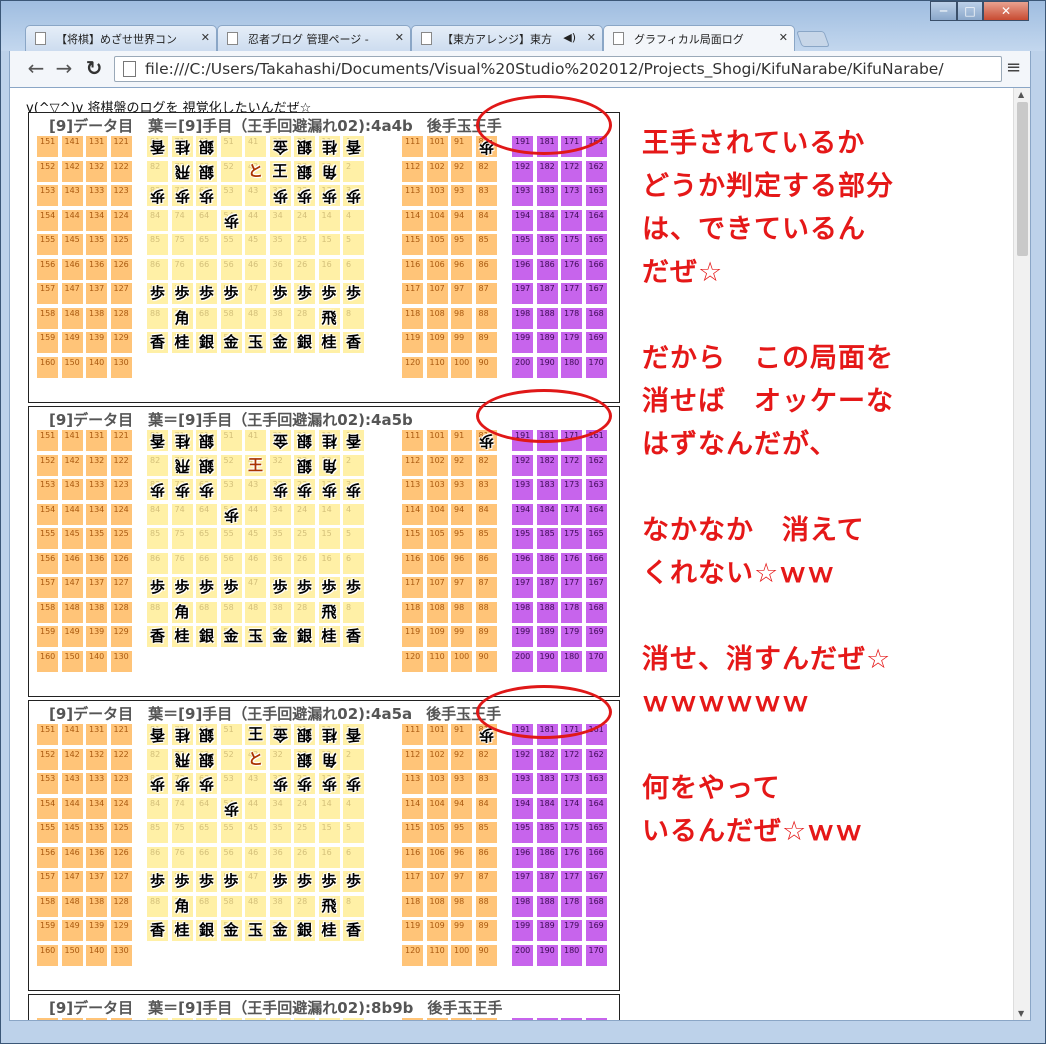 The width and height of the screenshot is (1046, 1044). Describe the element at coordinates (768, 358) in the screenshot. I see `note-line: だから この局面を` at that location.